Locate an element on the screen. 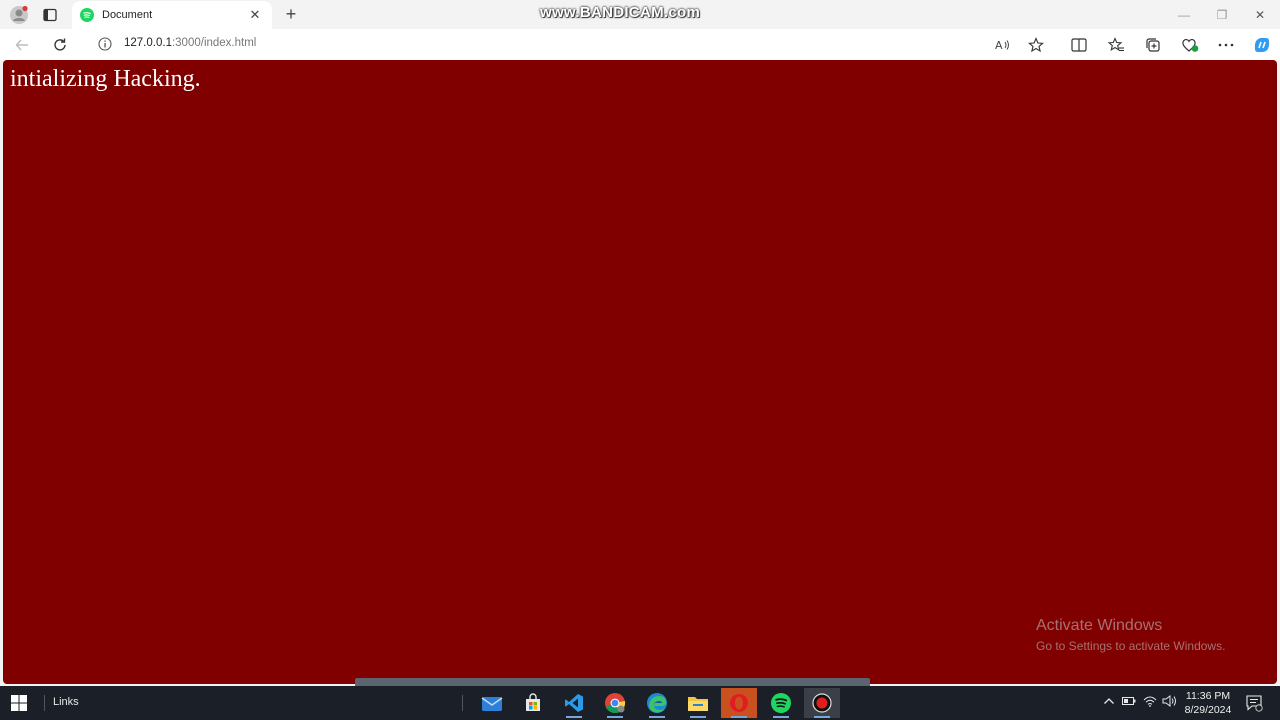 This screenshot has height=720, width=1280. back-icon is located at coordinates (22, 45).